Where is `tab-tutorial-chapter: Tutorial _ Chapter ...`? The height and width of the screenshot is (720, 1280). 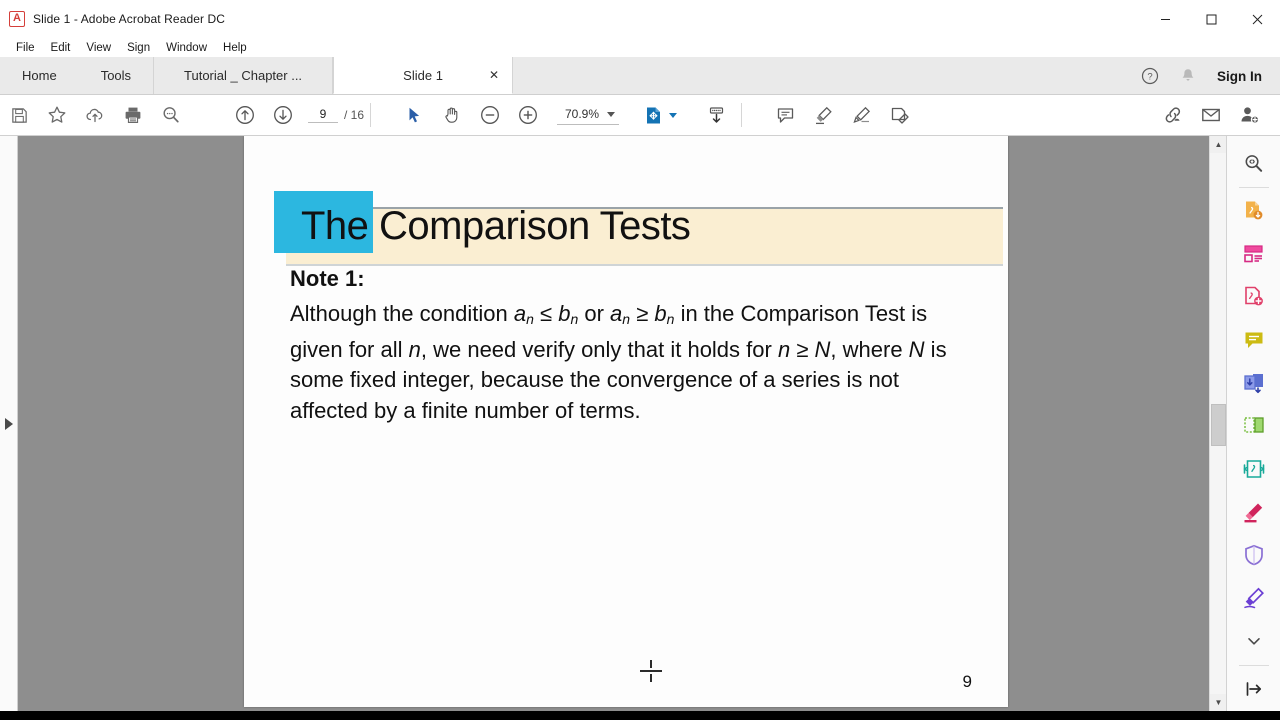
tab-tutorial-chapter: Tutorial _ Chapter ... is located at coordinates (243, 75).